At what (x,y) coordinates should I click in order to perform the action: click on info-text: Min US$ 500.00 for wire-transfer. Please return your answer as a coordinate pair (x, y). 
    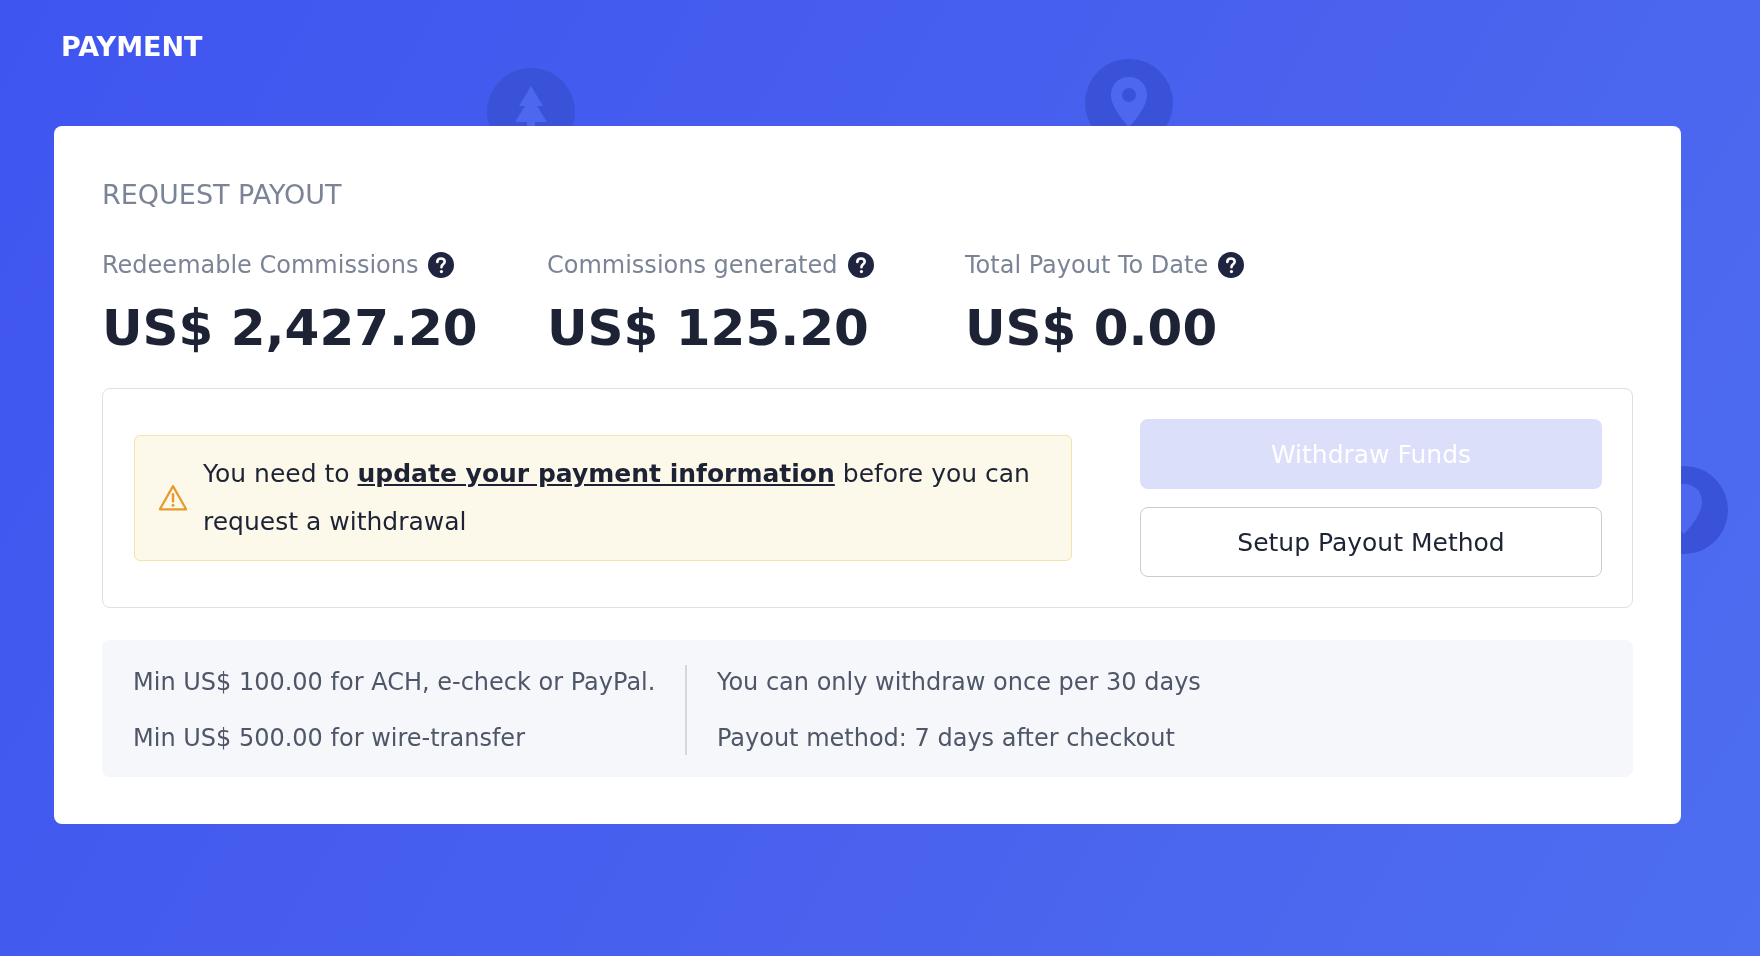
    Looking at the image, I should click on (329, 738).